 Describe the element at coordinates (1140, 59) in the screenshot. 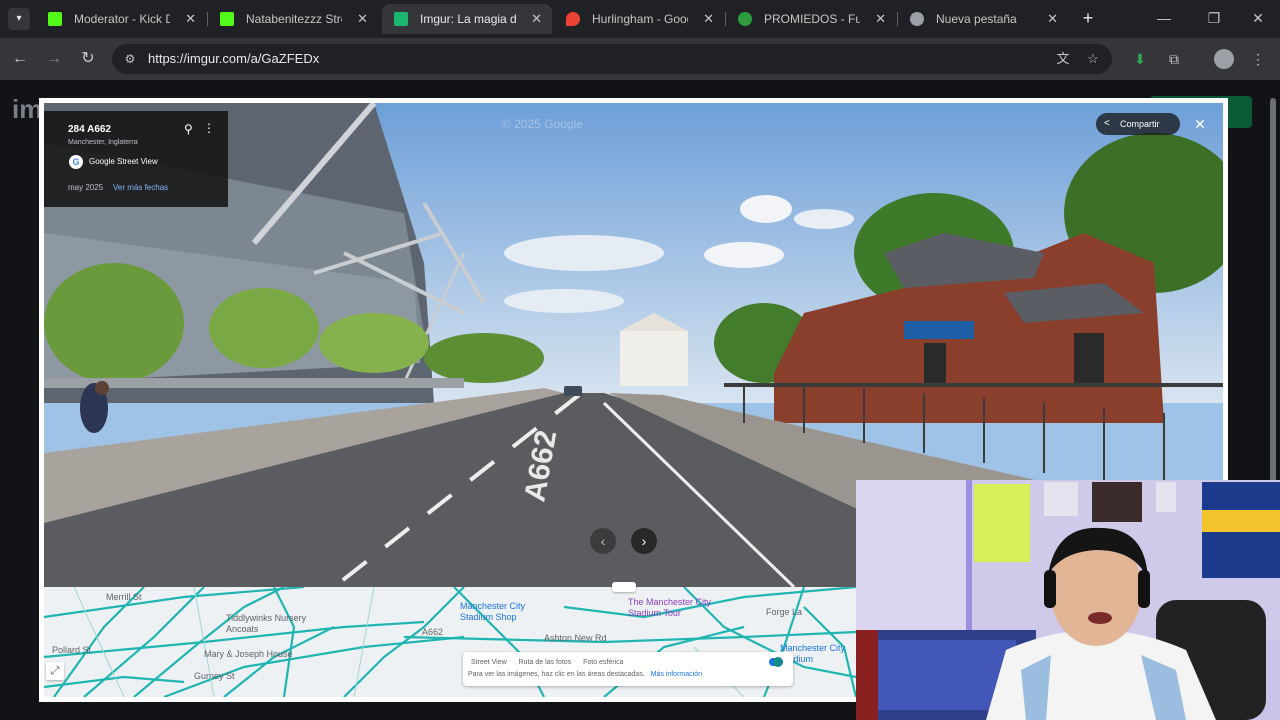

I see `extension-icon: ⬇` at that location.